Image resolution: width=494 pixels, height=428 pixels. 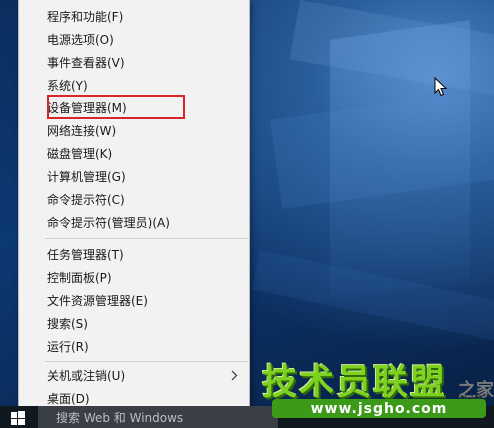 I want to click on windows-start-icon, so click(x=18, y=418).